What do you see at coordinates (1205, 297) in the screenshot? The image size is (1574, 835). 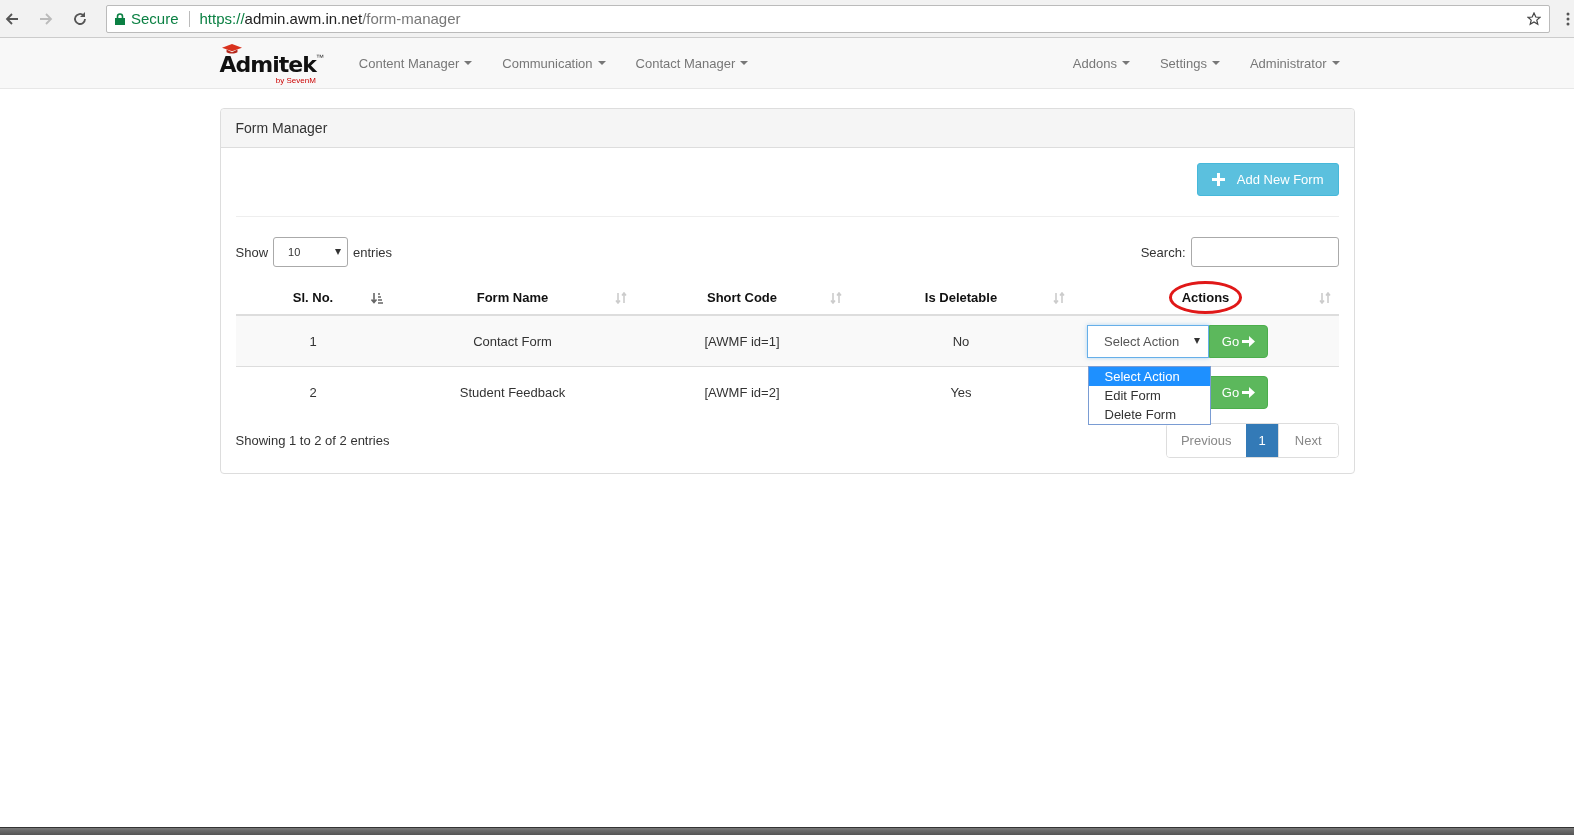 I see `column-header: Actions` at bounding box center [1205, 297].